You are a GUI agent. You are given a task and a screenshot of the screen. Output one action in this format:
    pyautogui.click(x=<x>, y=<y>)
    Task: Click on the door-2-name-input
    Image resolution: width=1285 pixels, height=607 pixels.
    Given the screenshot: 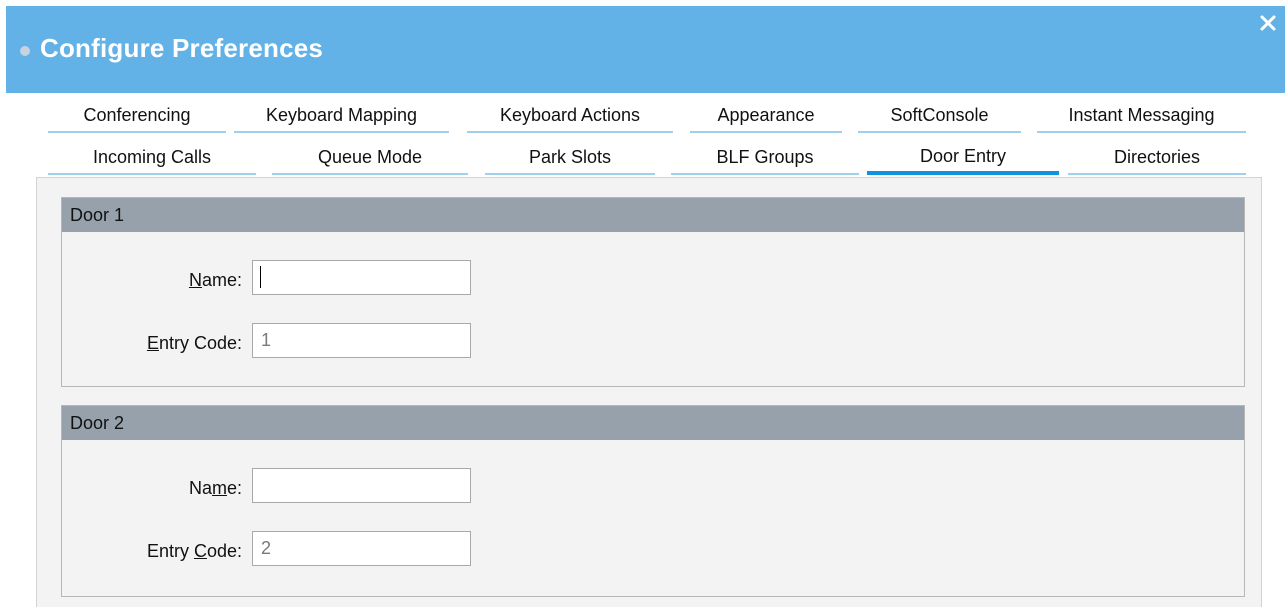 What is the action you would take?
    pyautogui.click(x=361, y=485)
    